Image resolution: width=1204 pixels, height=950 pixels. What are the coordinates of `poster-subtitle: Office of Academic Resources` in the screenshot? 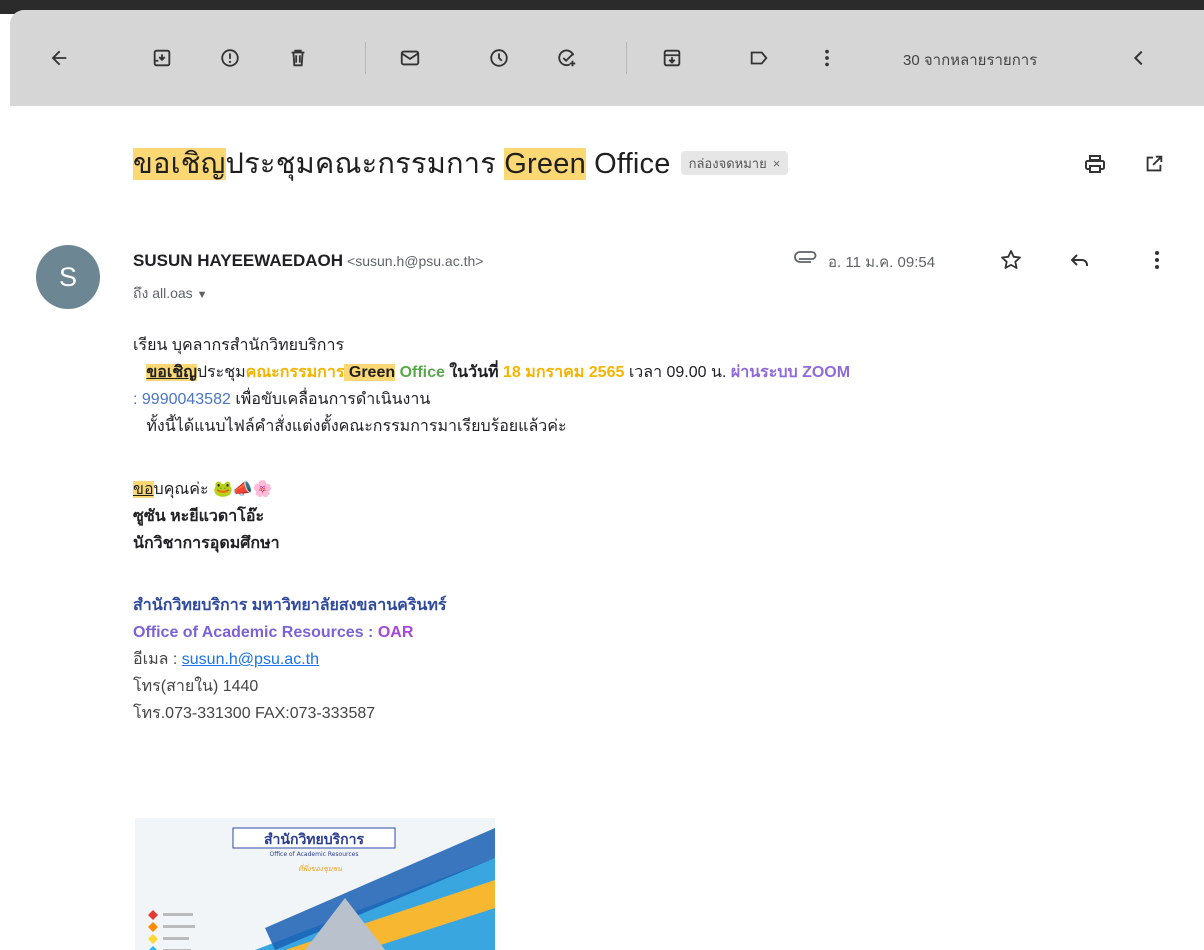 It's located at (314, 854).